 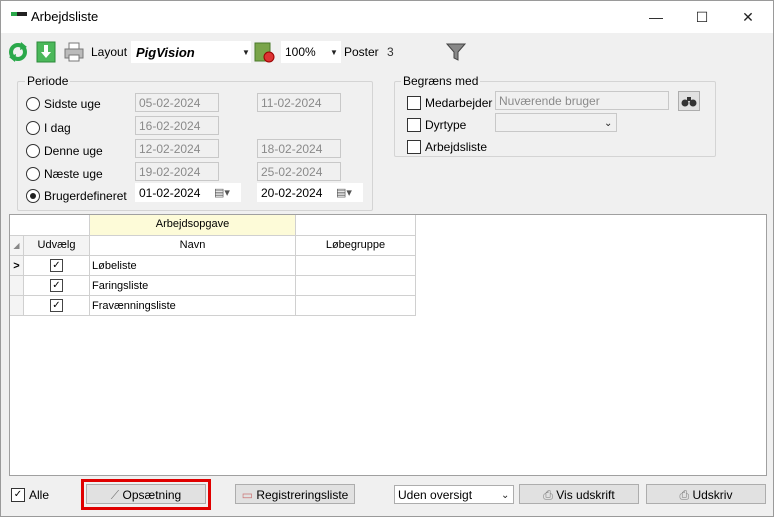 What do you see at coordinates (387, 17) in the screenshot?
I see `title-bar: Arbejdsliste — ☐ ✕` at bounding box center [387, 17].